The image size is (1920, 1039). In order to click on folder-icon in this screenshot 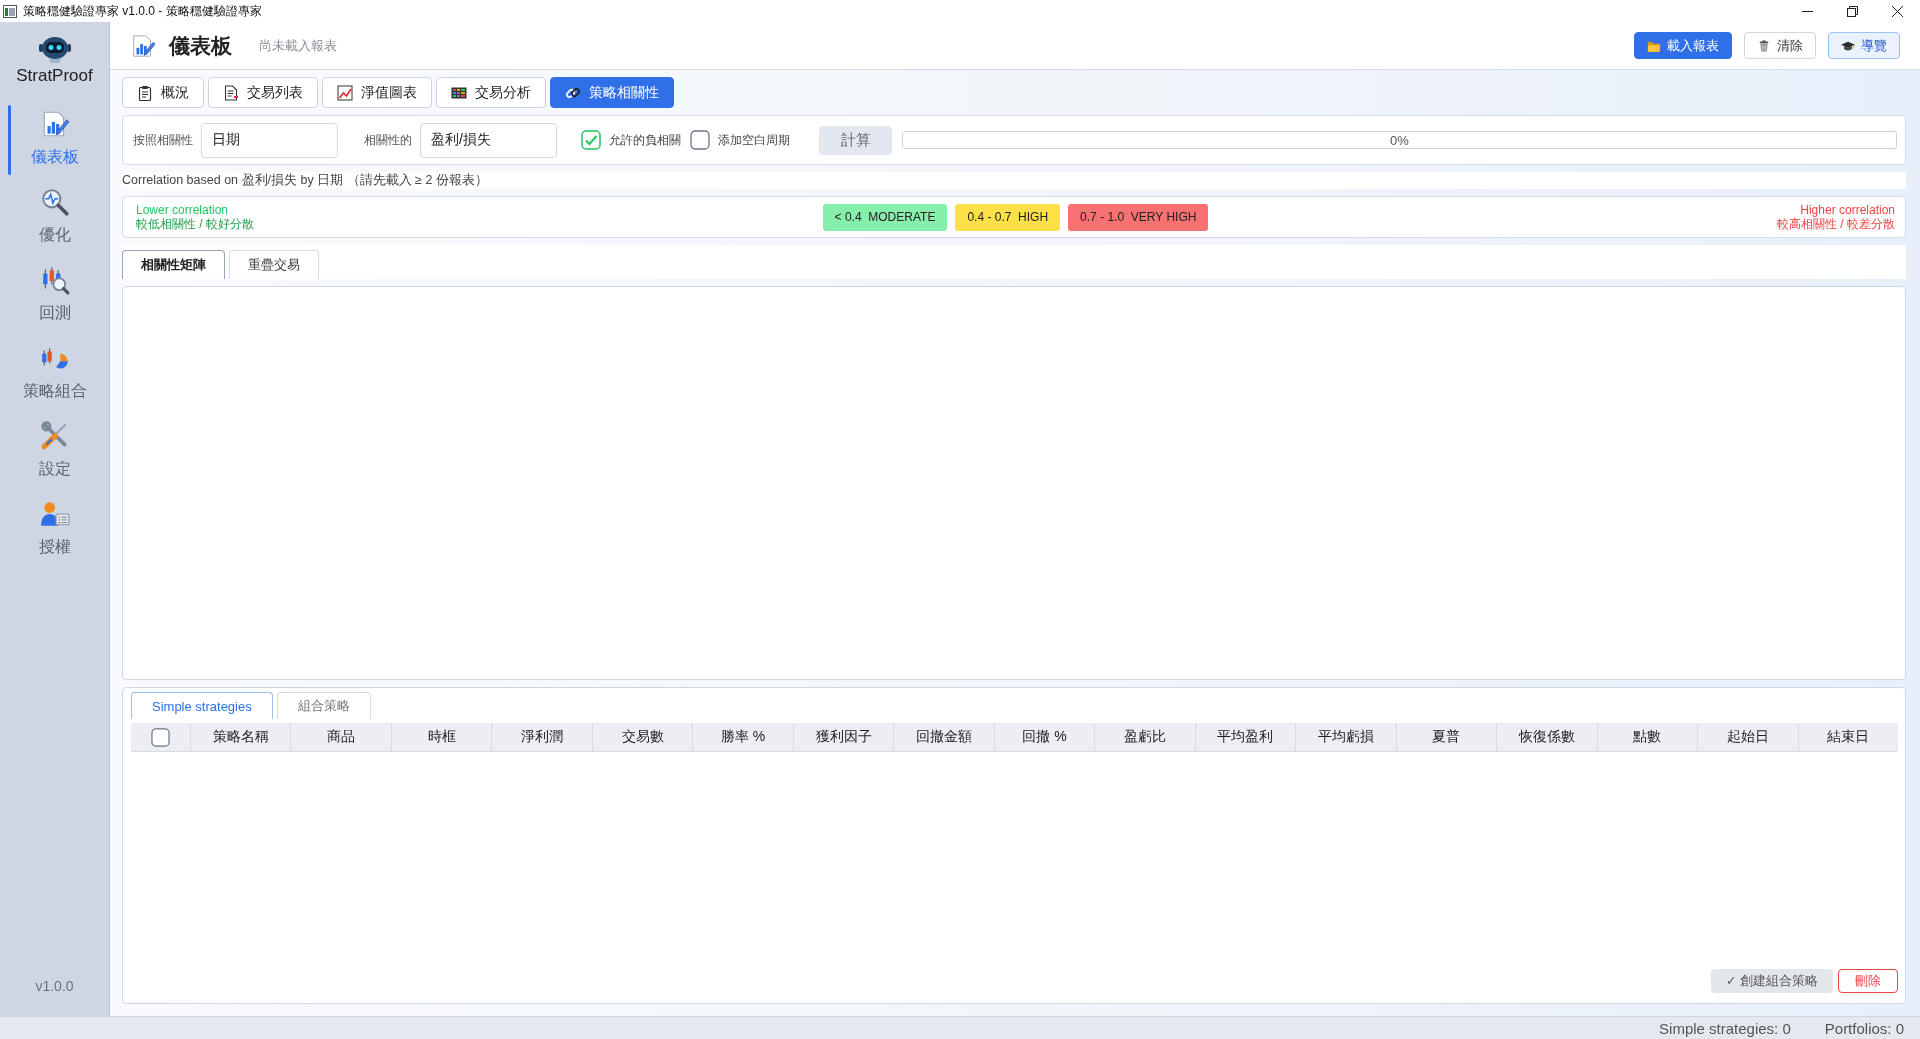, I will do `click(1654, 45)`.